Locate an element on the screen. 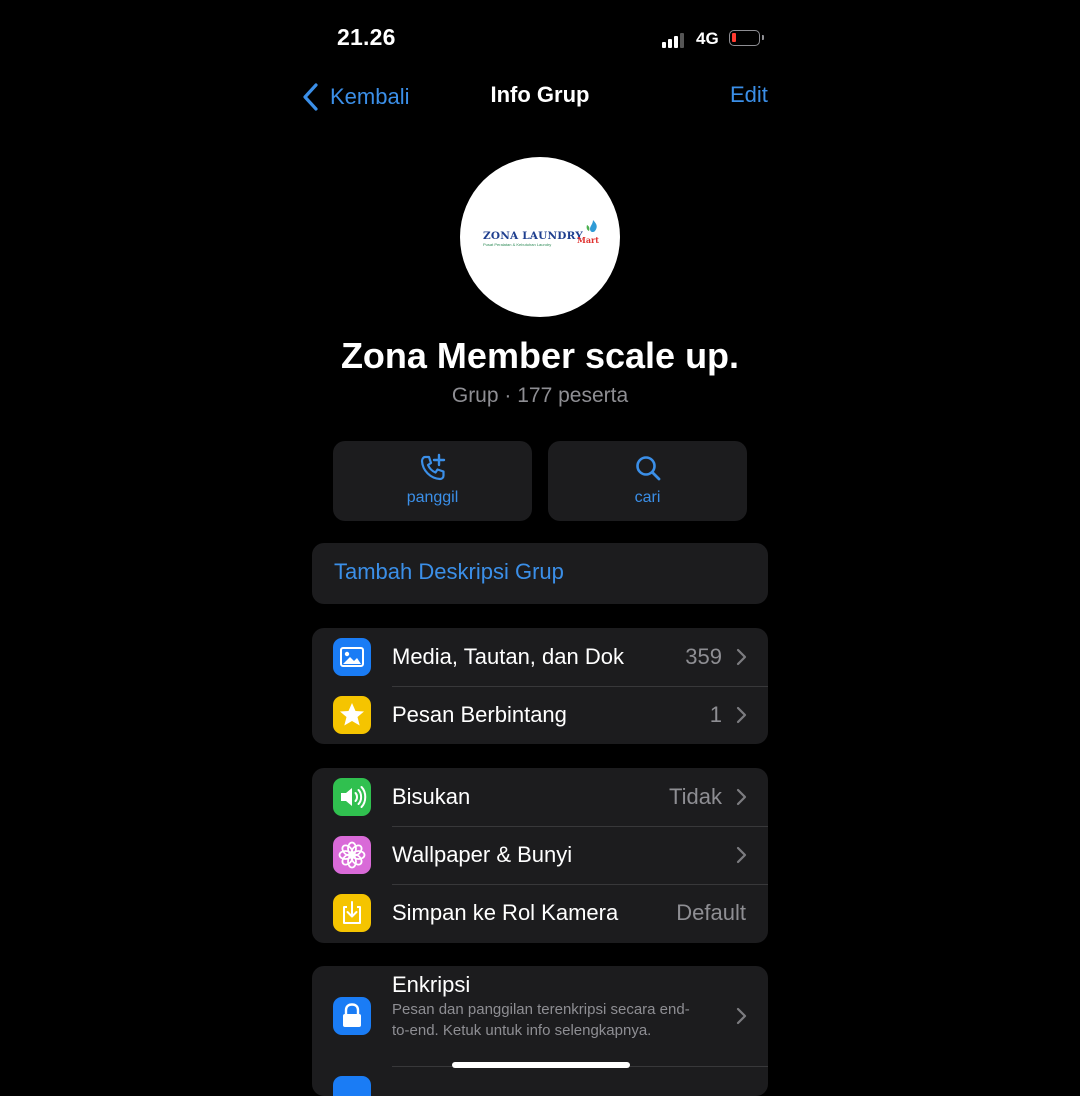  back-button: Kembali is located at coordinates (354, 97).